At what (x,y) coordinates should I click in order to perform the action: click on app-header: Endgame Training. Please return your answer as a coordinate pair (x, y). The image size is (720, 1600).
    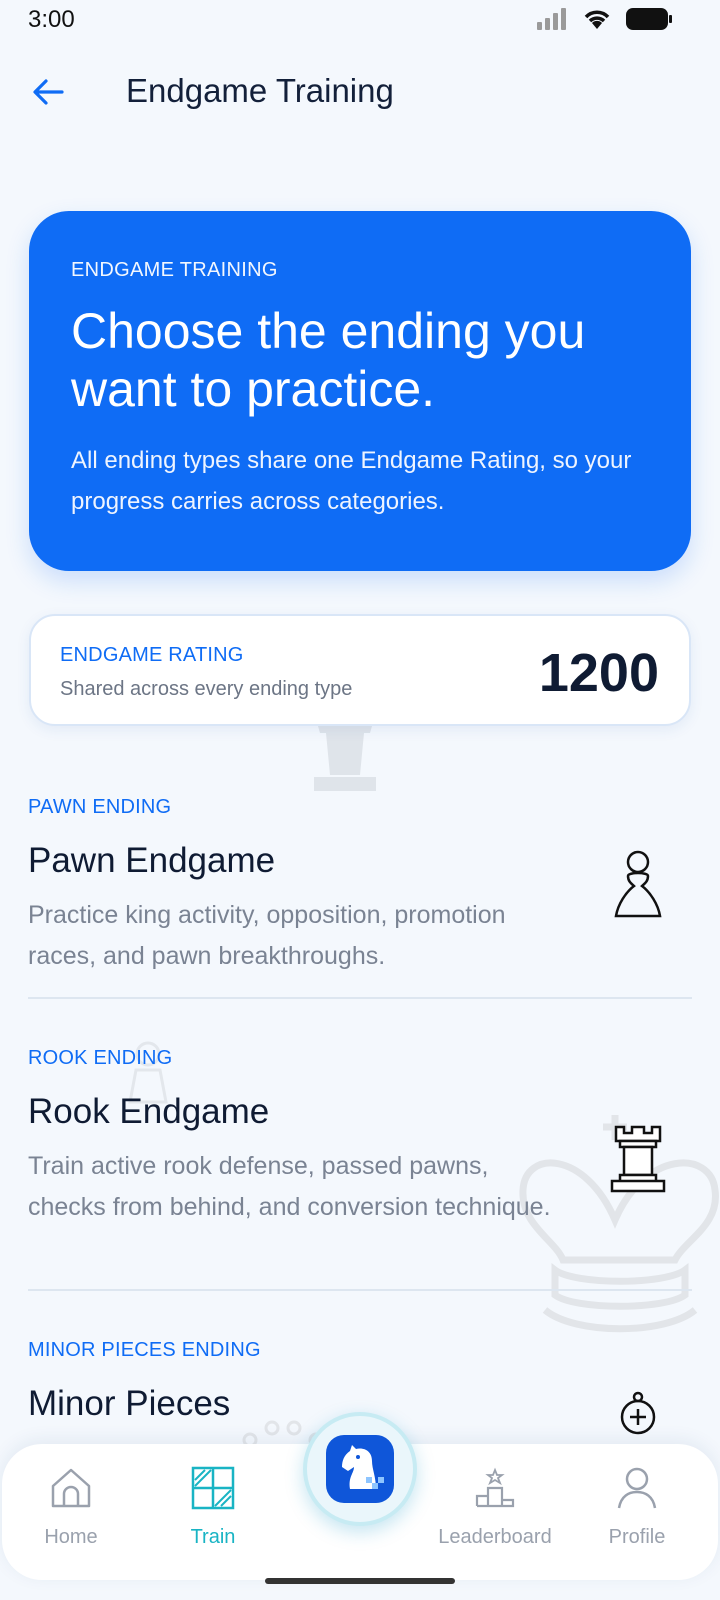
    Looking at the image, I should click on (360, 92).